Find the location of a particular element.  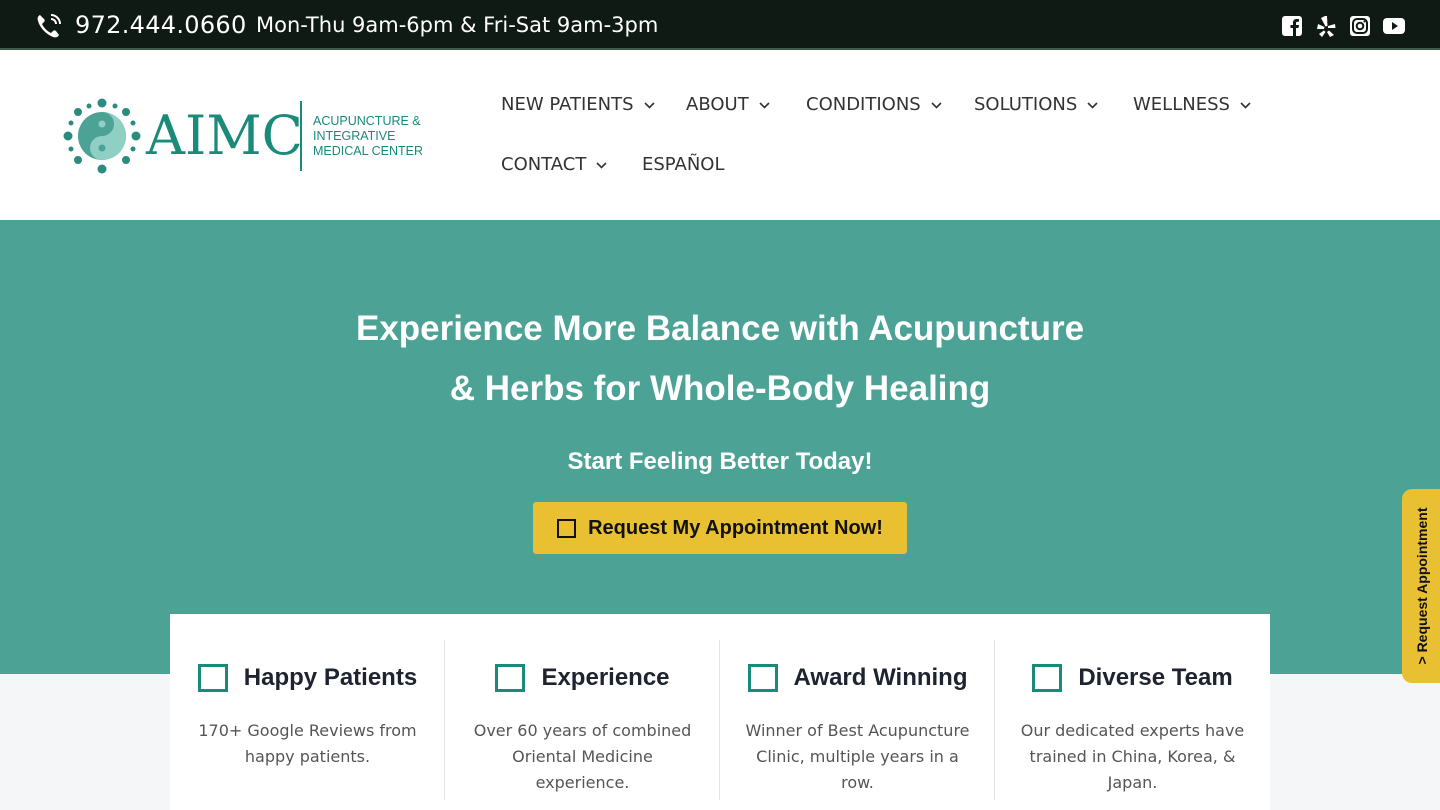

feature-desc: 170+ Google Reviews from happy patients. is located at coordinates (307, 743).